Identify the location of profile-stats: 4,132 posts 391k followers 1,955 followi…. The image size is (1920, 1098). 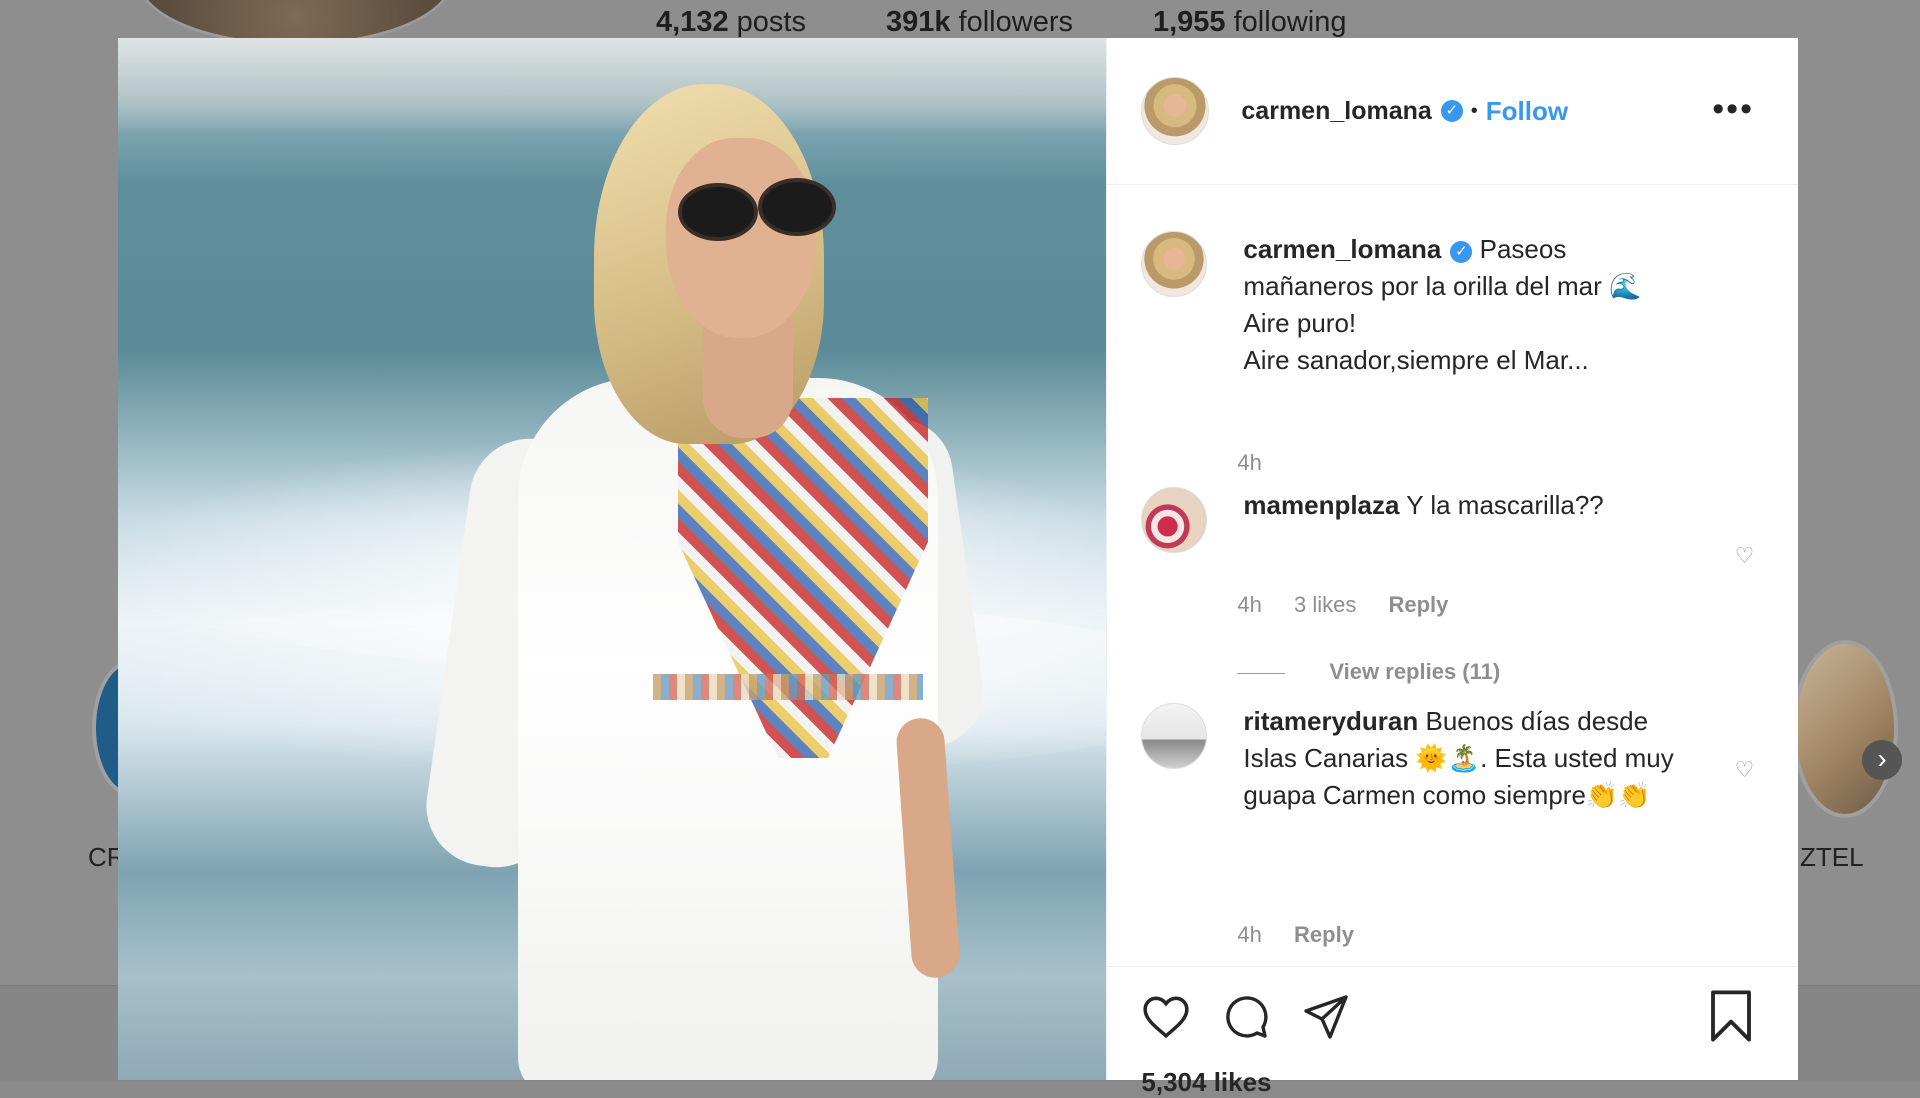
(1001, 22).